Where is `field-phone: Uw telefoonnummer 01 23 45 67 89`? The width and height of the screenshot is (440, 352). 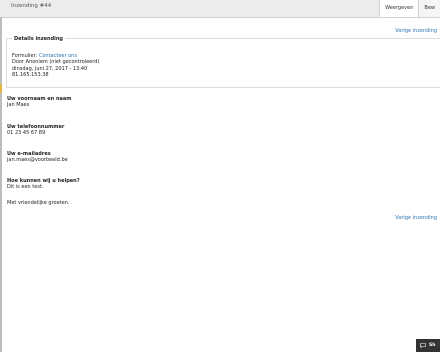
field-phone: Uw telefoonnummer 01 23 45 67 89 is located at coordinates (35, 130).